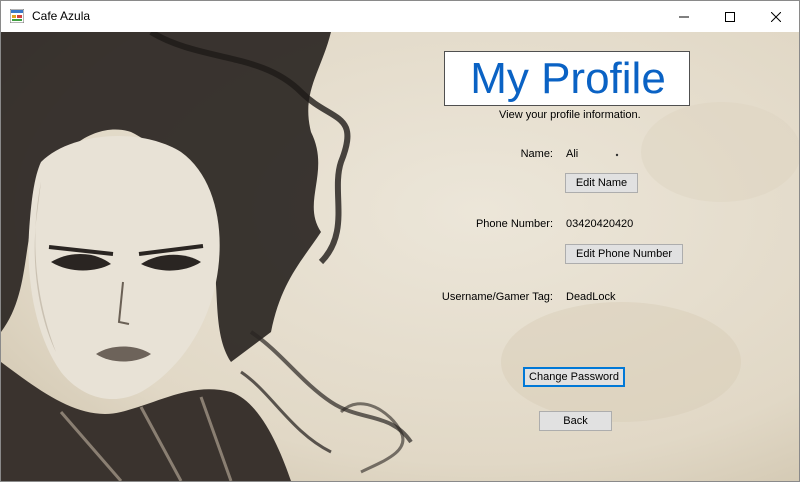  I want to click on page-title: My Profile, so click(568, 78).